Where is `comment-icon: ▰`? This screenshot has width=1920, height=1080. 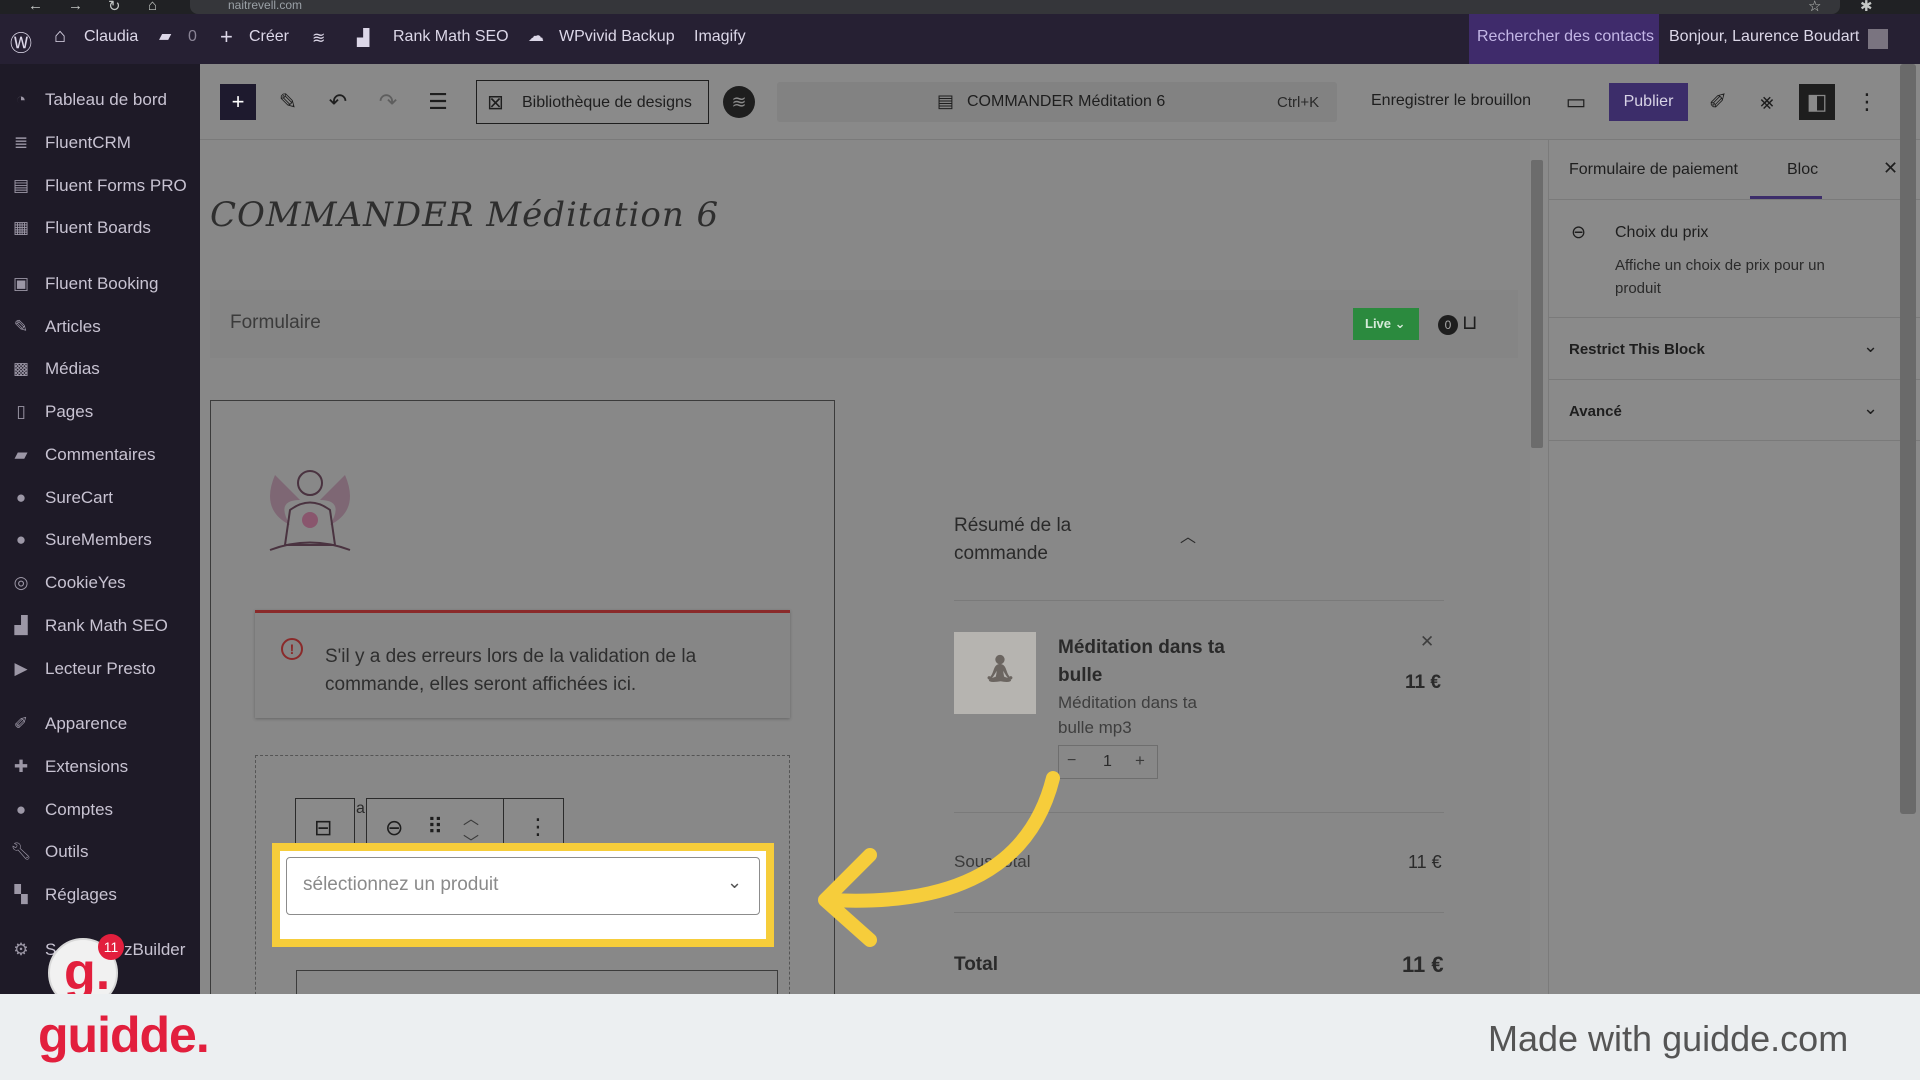 comment-icon: ▰ is located at coordinates (165, 36).